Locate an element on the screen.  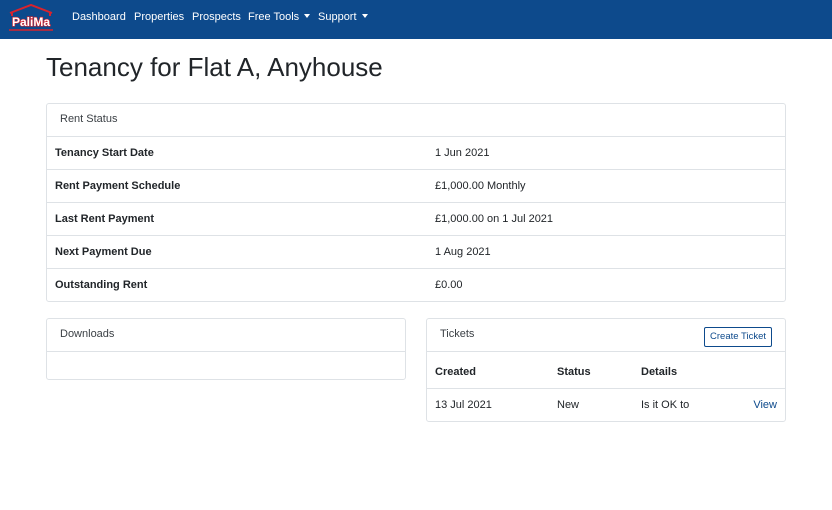
row-label: Outstanding Rent is located at coordinates (101, 285).